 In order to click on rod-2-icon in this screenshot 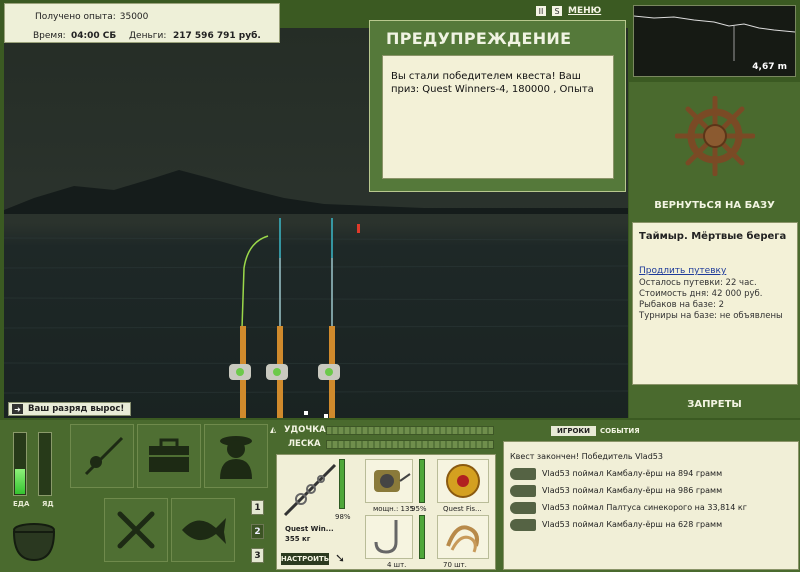, I will do `click(277, 318)`.